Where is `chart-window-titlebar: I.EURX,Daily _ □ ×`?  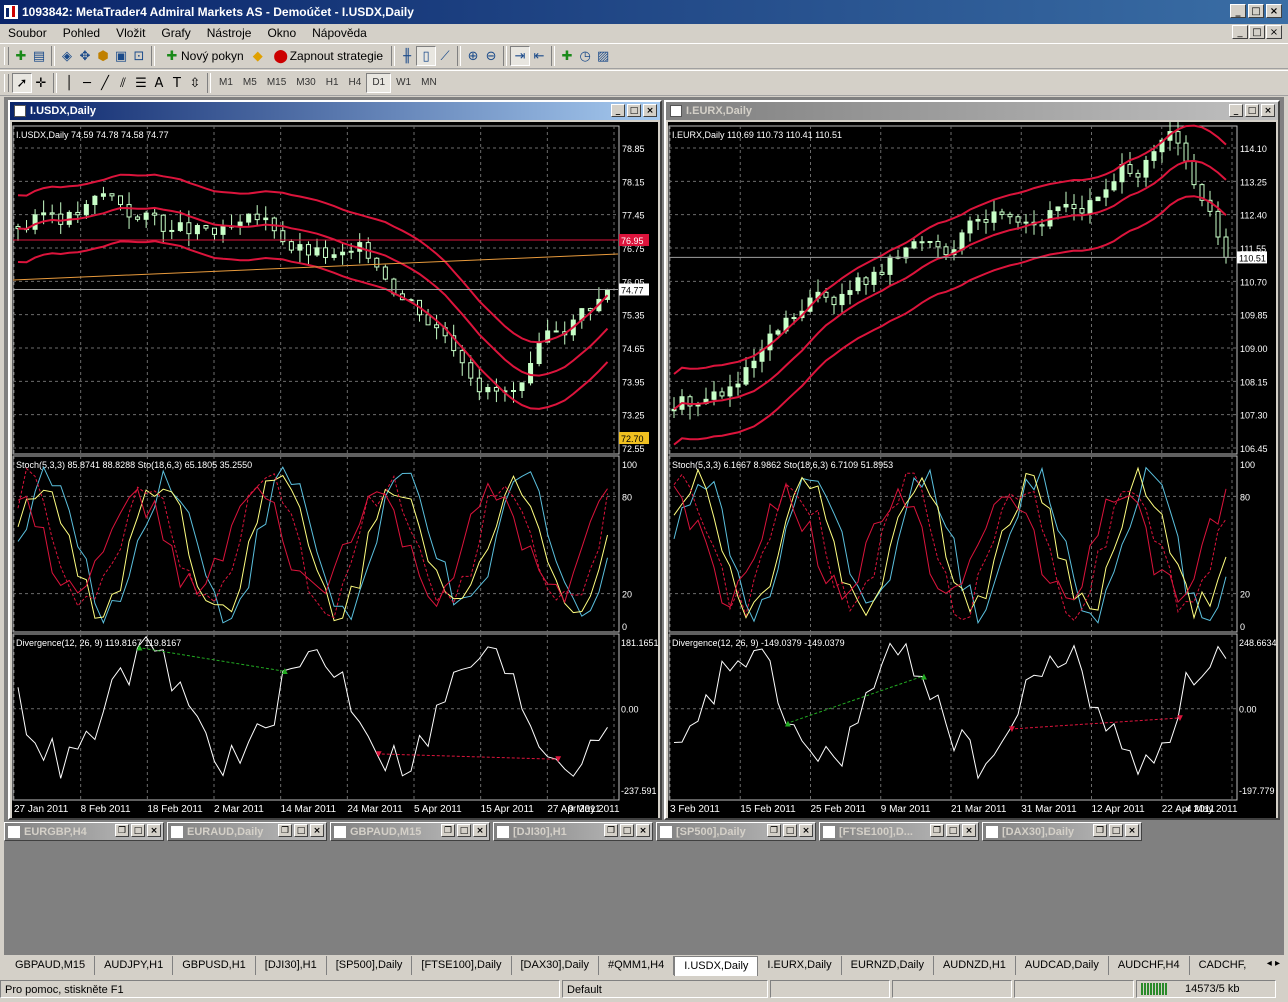 chart-window-titlebar: I.EURX,Daily _ □ × is located at coordinates (972, 111).